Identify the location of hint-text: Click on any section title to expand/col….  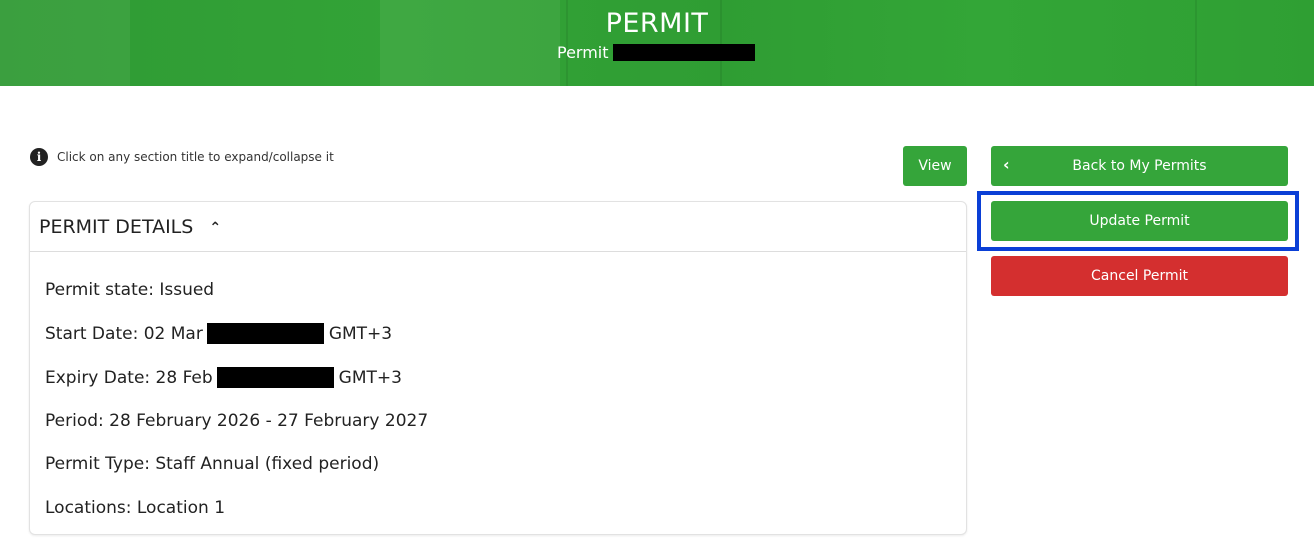
(195, 157).